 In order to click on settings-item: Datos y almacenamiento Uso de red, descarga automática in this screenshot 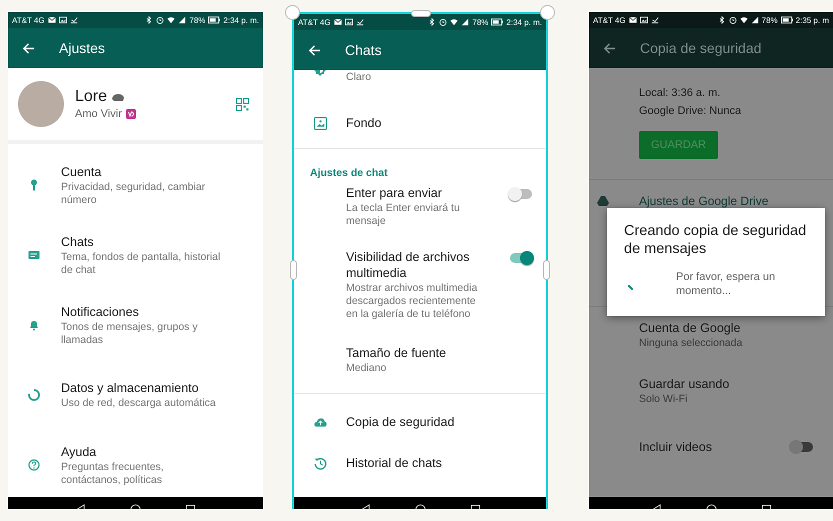, I will do `click(135, 395)`.